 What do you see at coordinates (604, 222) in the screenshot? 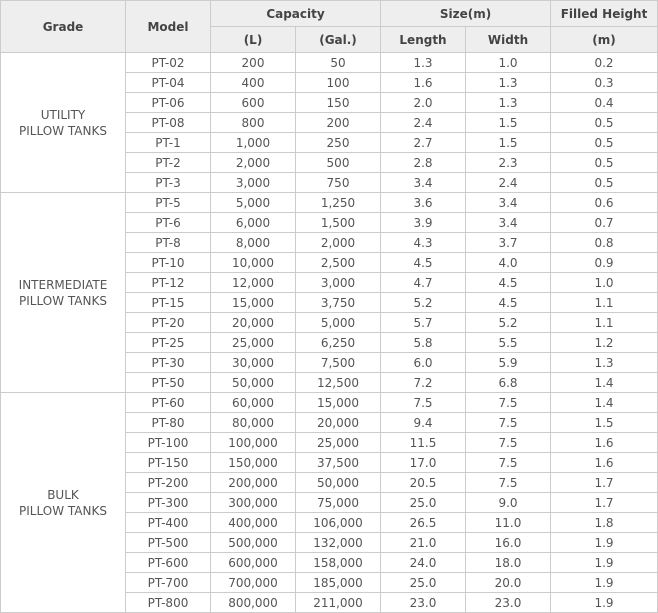
I see `filled-height-cell: 0.7` at bounding box center [604, 222].